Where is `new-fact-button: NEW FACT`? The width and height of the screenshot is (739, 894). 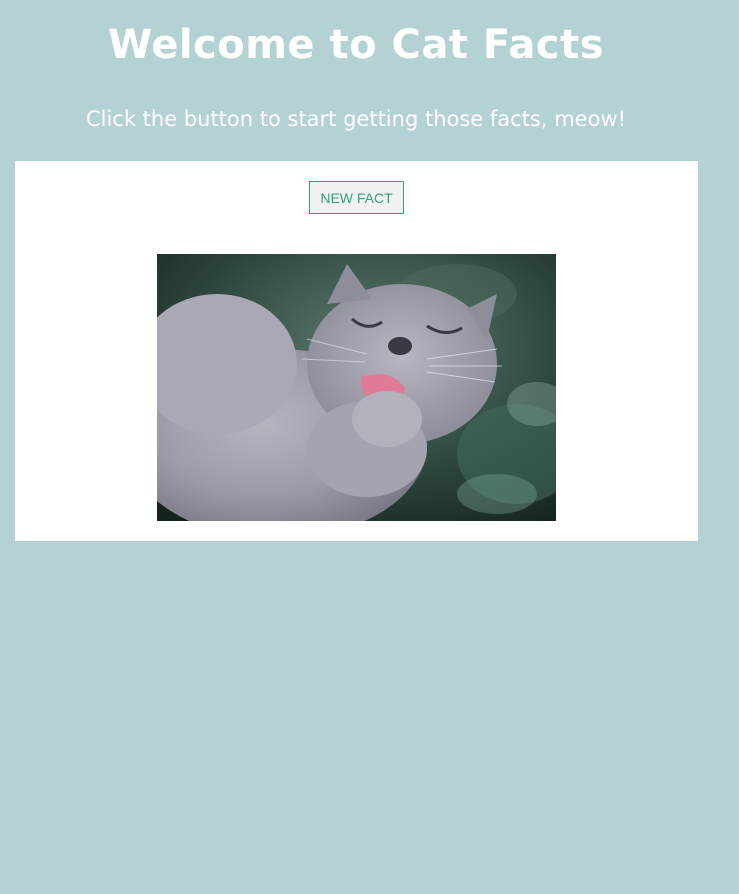 new-fact-button: NEW FACT is located at coordinates (356, 197).